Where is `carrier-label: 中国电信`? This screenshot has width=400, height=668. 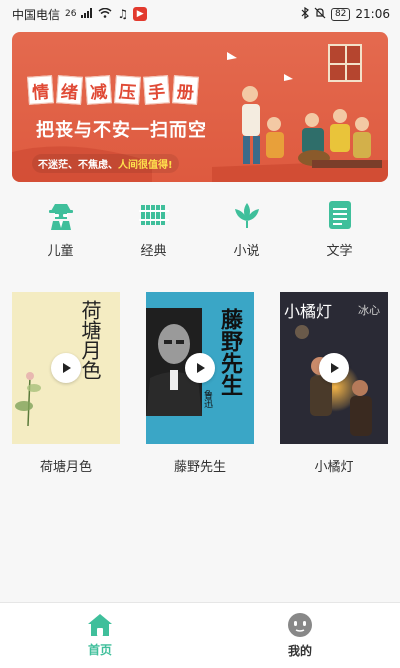
carrier-label: 中国电信 is located at coordinates (36, 14).